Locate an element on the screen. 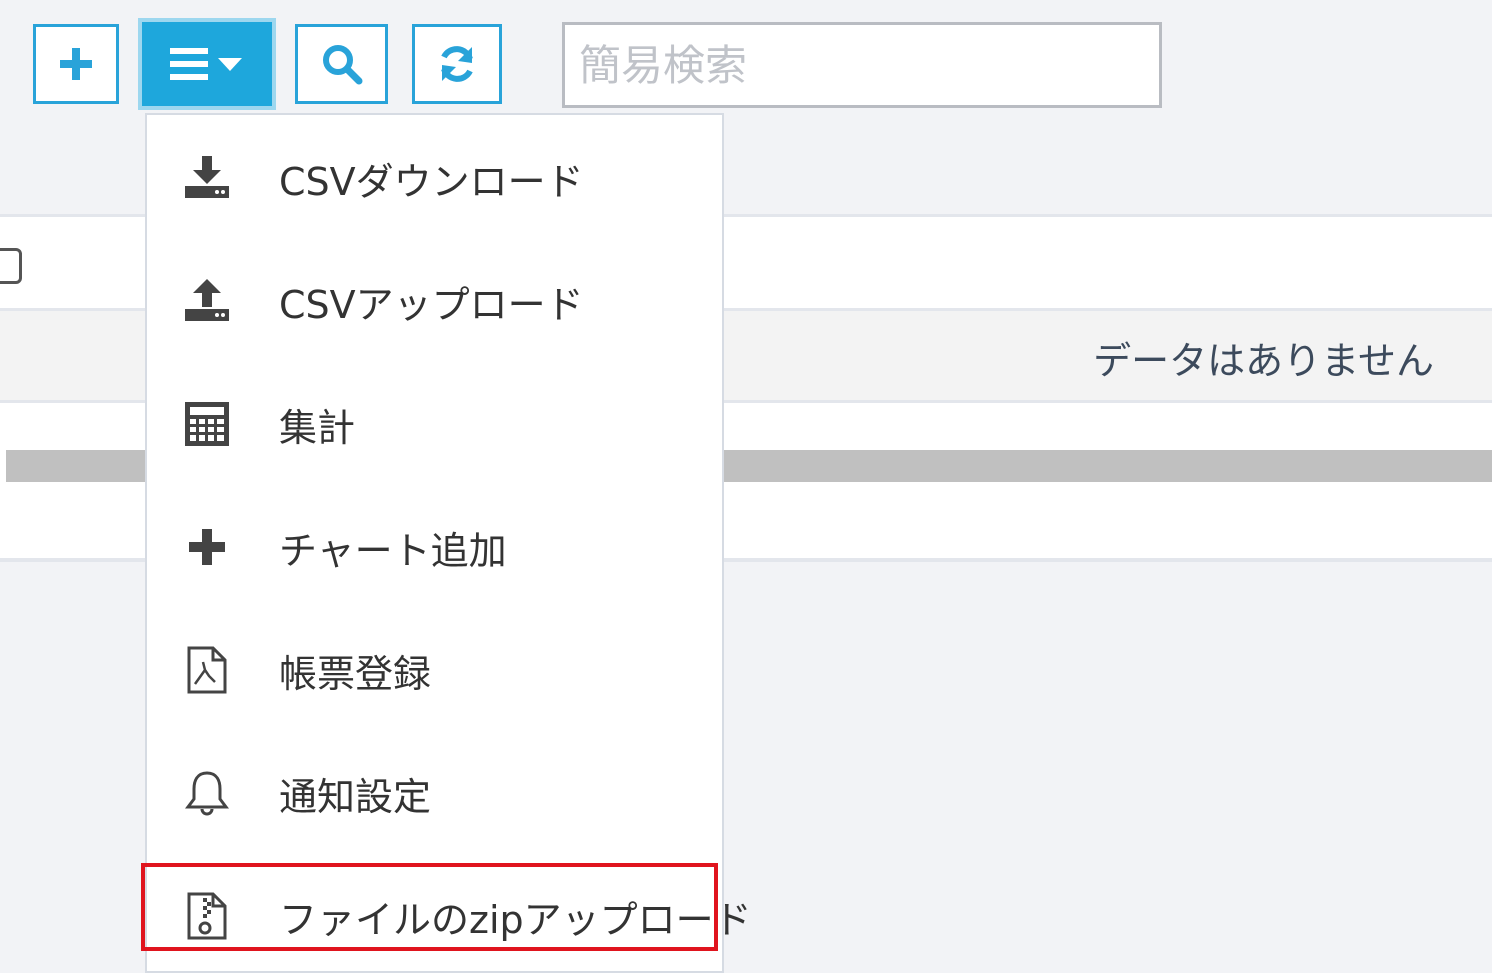  menu-item-aggregate: 集計 is located at coordinates (434, 424).